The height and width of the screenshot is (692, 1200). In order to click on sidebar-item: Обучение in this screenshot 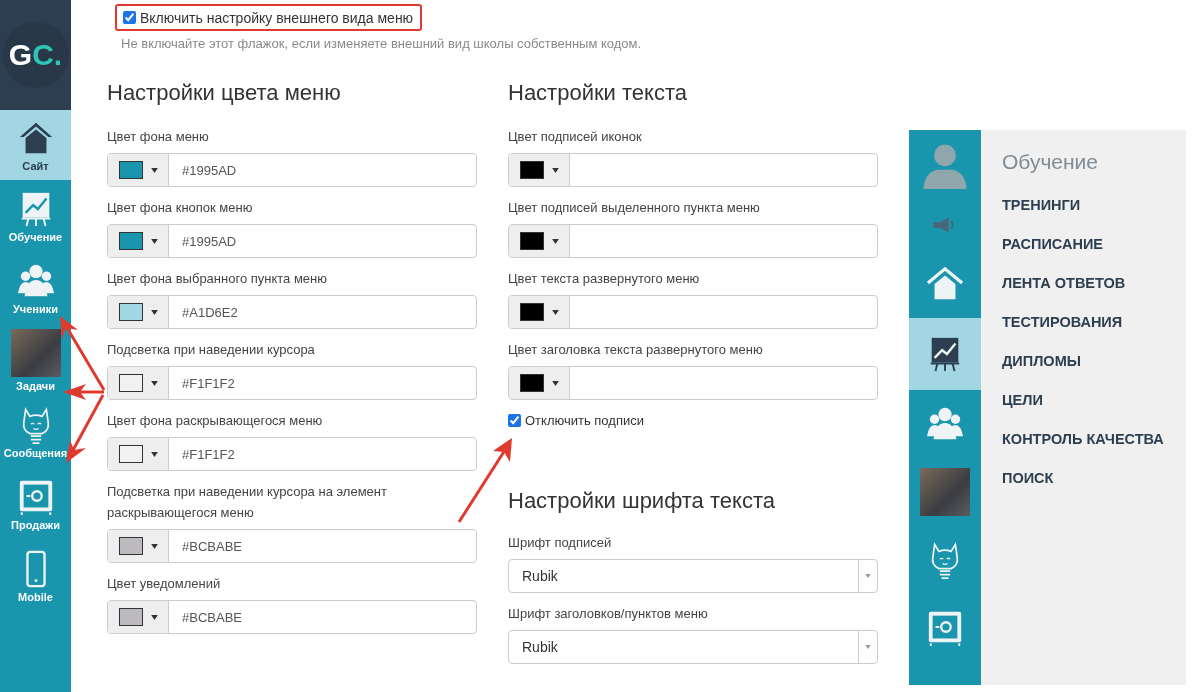, I will do `click(35, 216)`.